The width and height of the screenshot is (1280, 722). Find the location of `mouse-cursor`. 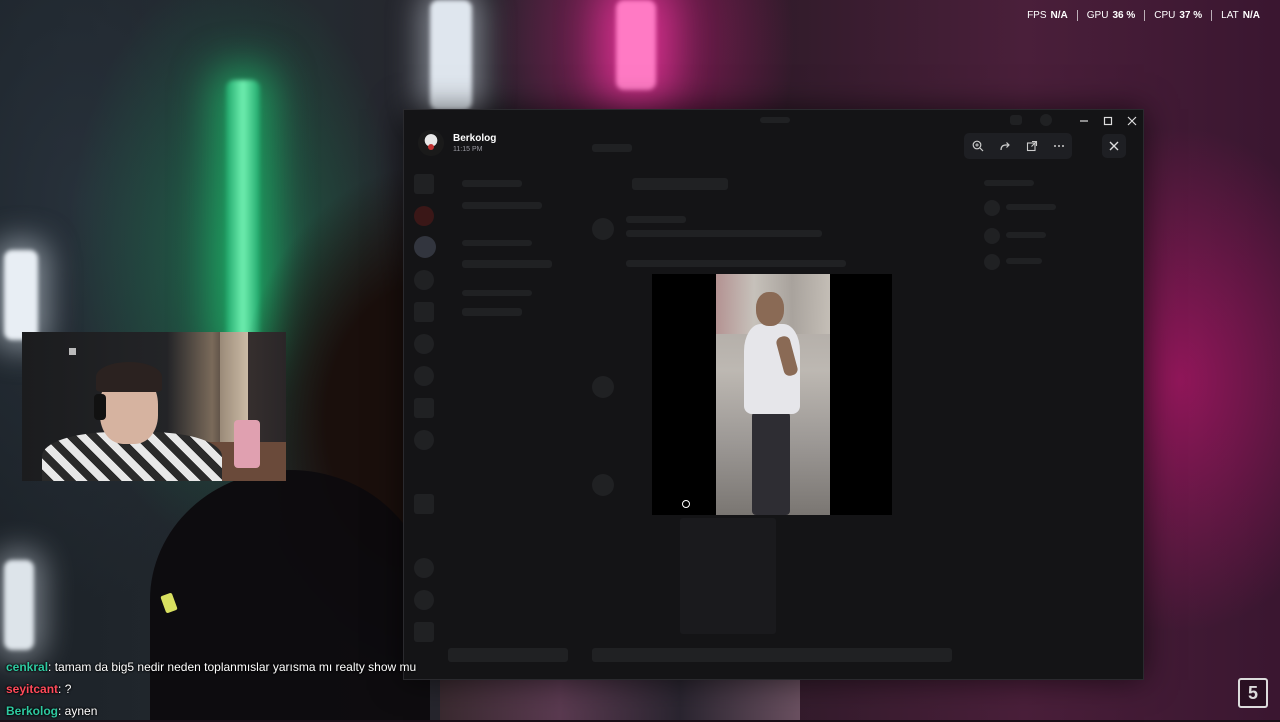

mouse-cursor is located at coordinates (686, 504).